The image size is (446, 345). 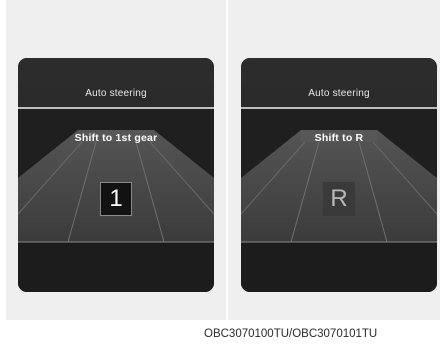 I want to click on left-title: Auto steering, so click(x=116, y=93).